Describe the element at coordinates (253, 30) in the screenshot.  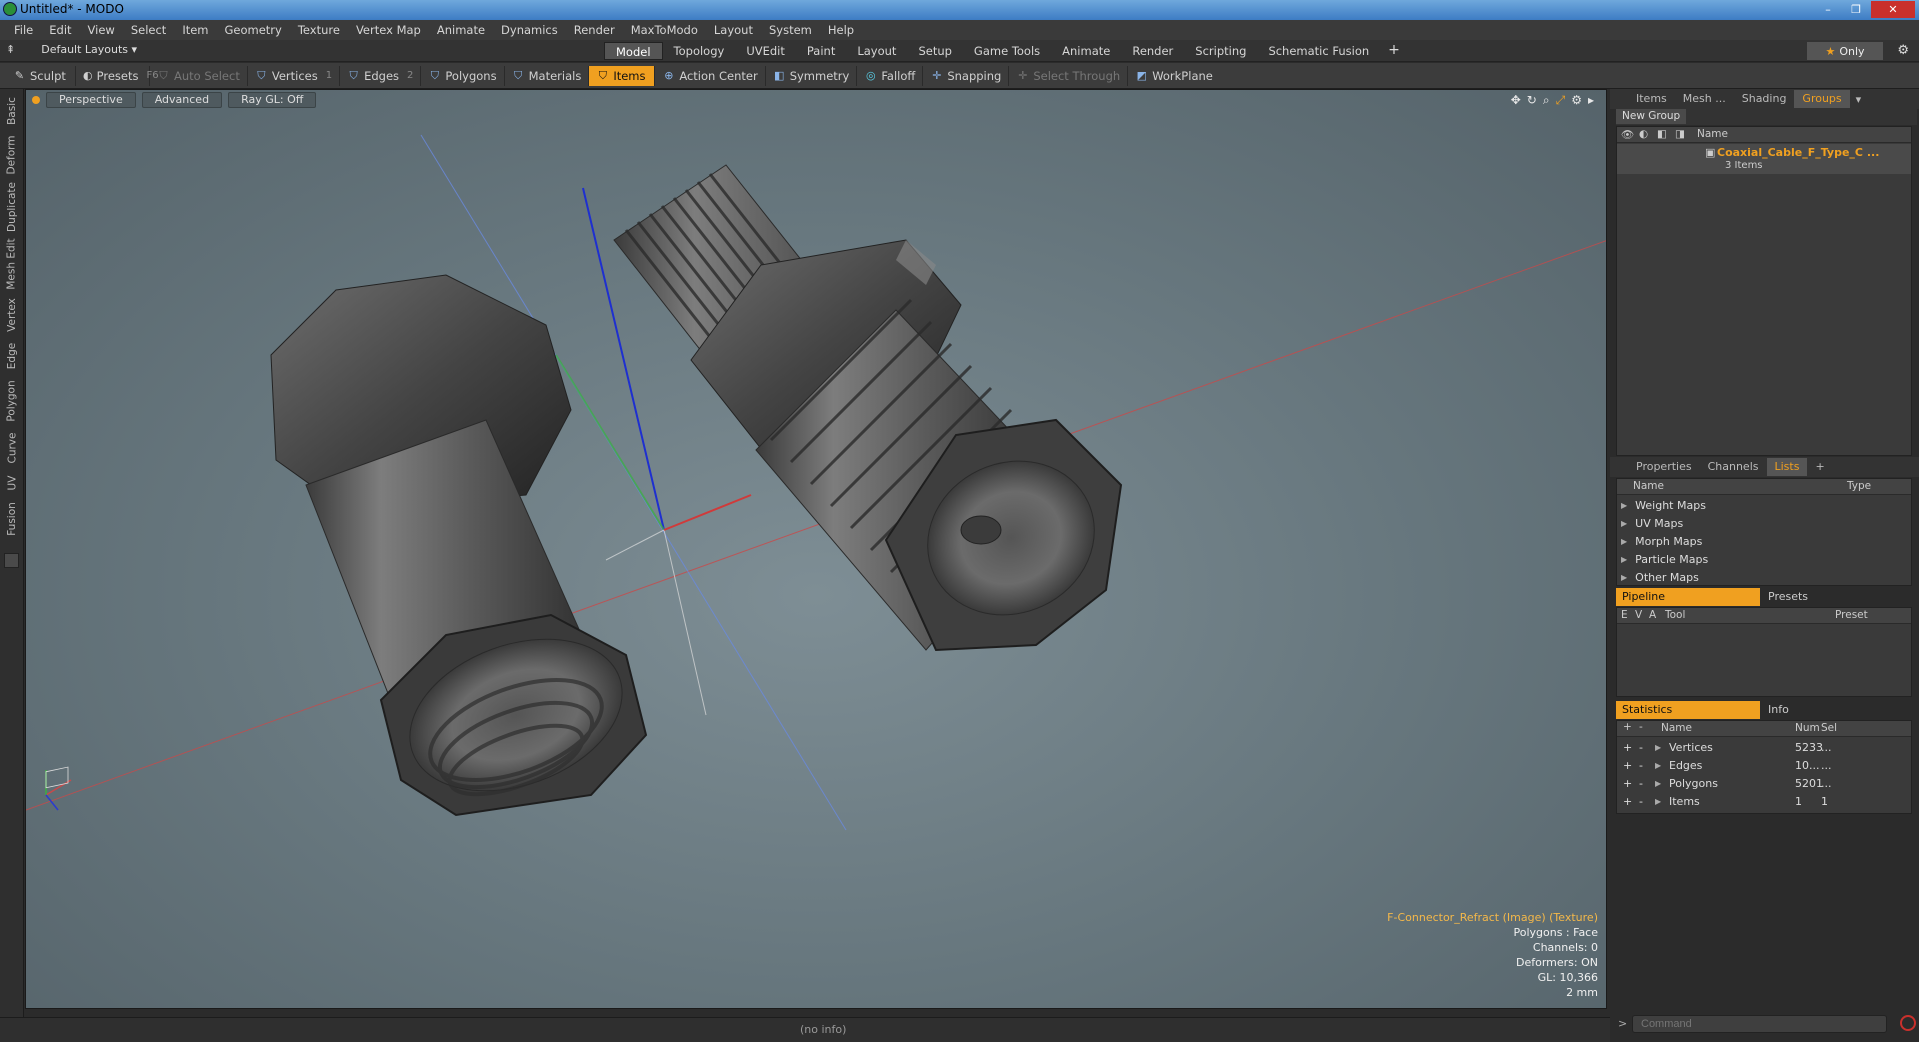
I see `menu-geometry: Geometry` at that location.